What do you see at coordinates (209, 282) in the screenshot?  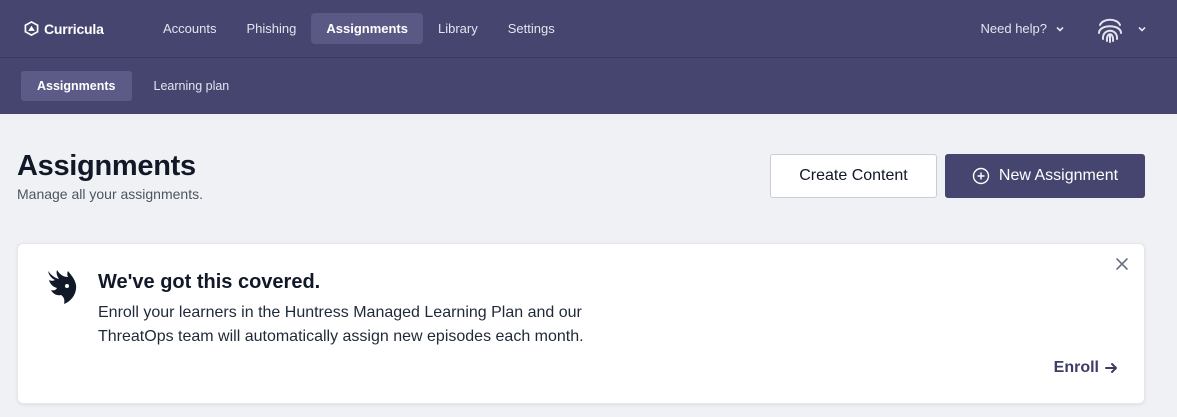 I see `banner-title: We've got this covered.` at bounding box center [209, 282].